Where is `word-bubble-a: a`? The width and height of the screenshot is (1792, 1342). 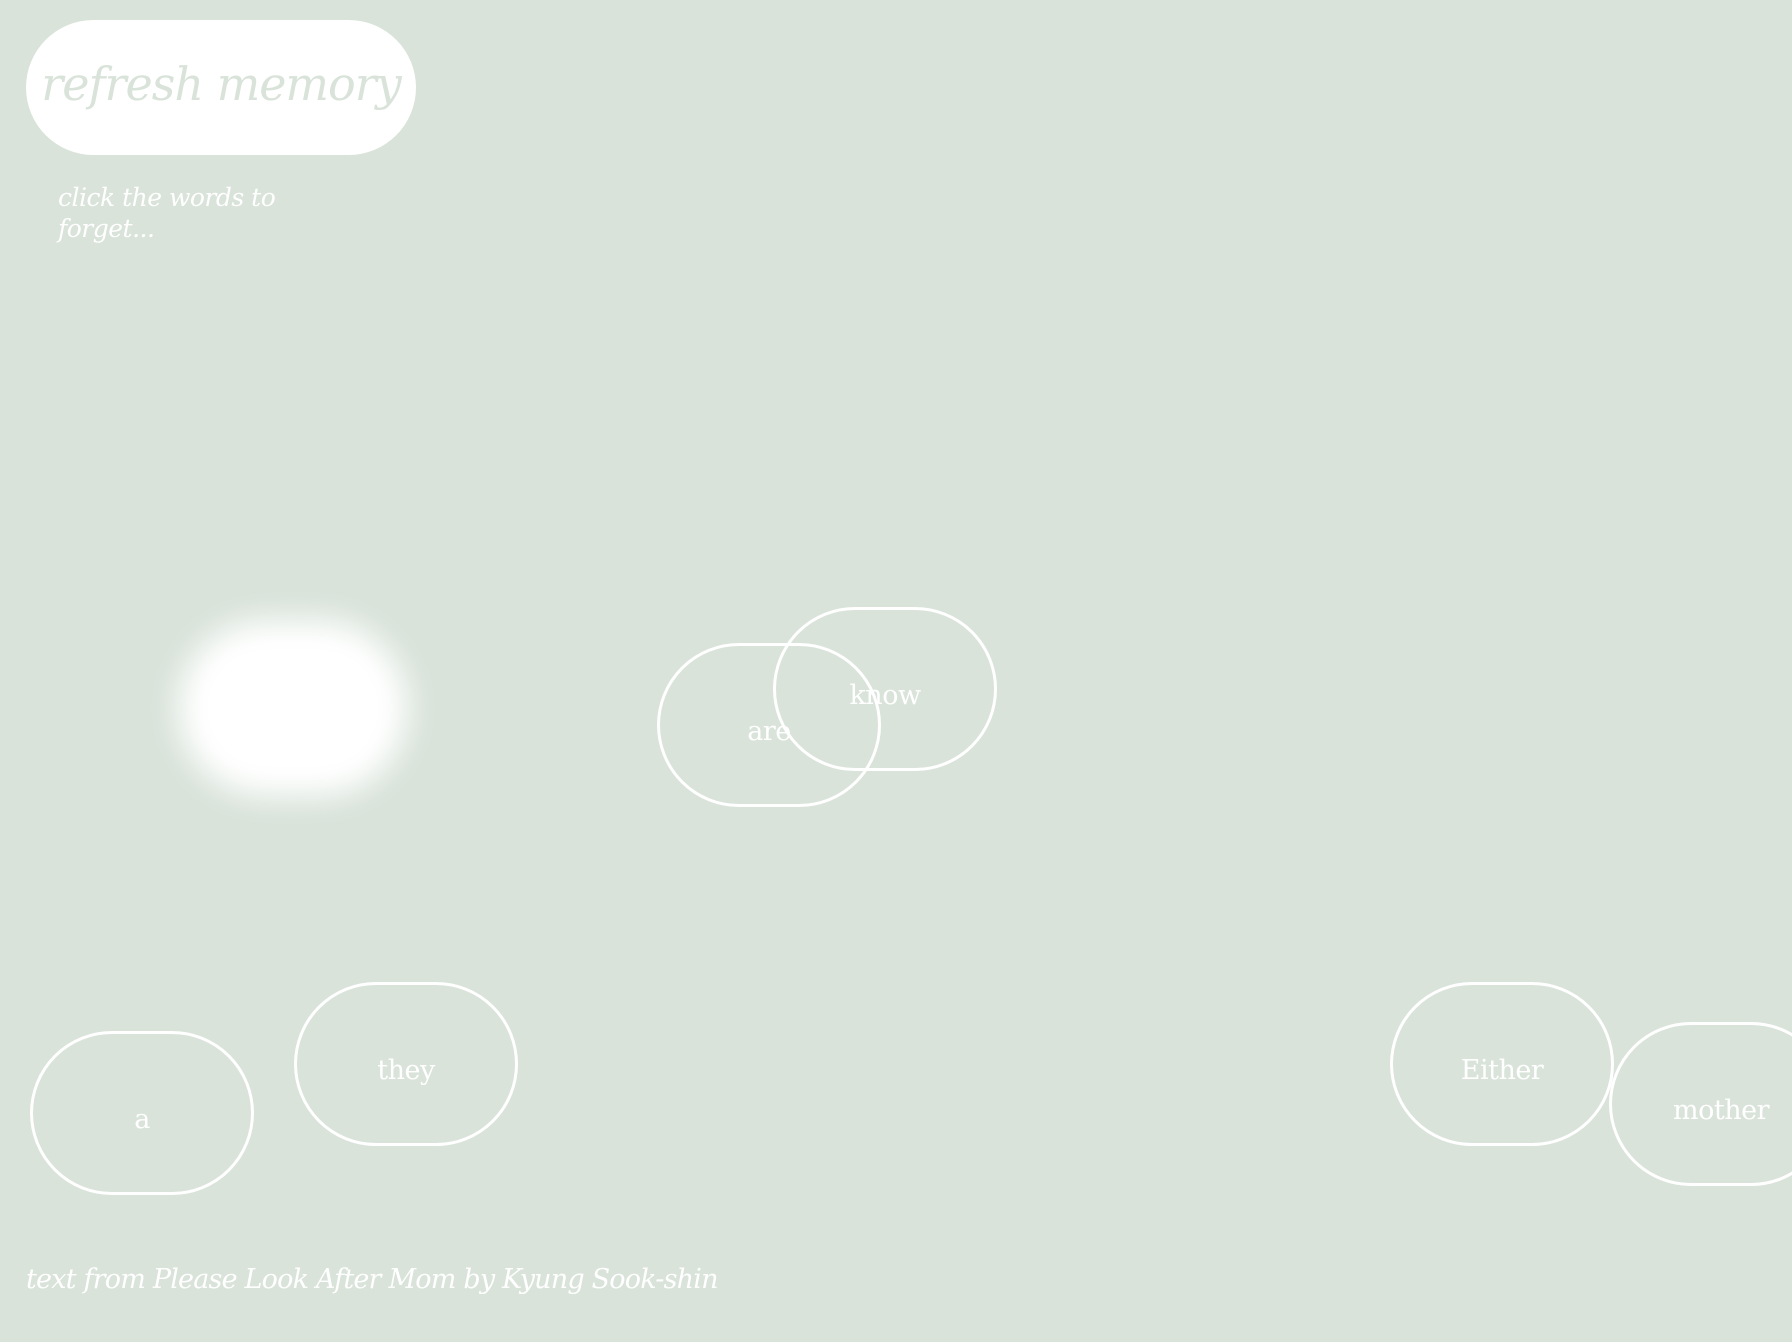 word-bubble-a: a is located at coordinates (142, 1113).